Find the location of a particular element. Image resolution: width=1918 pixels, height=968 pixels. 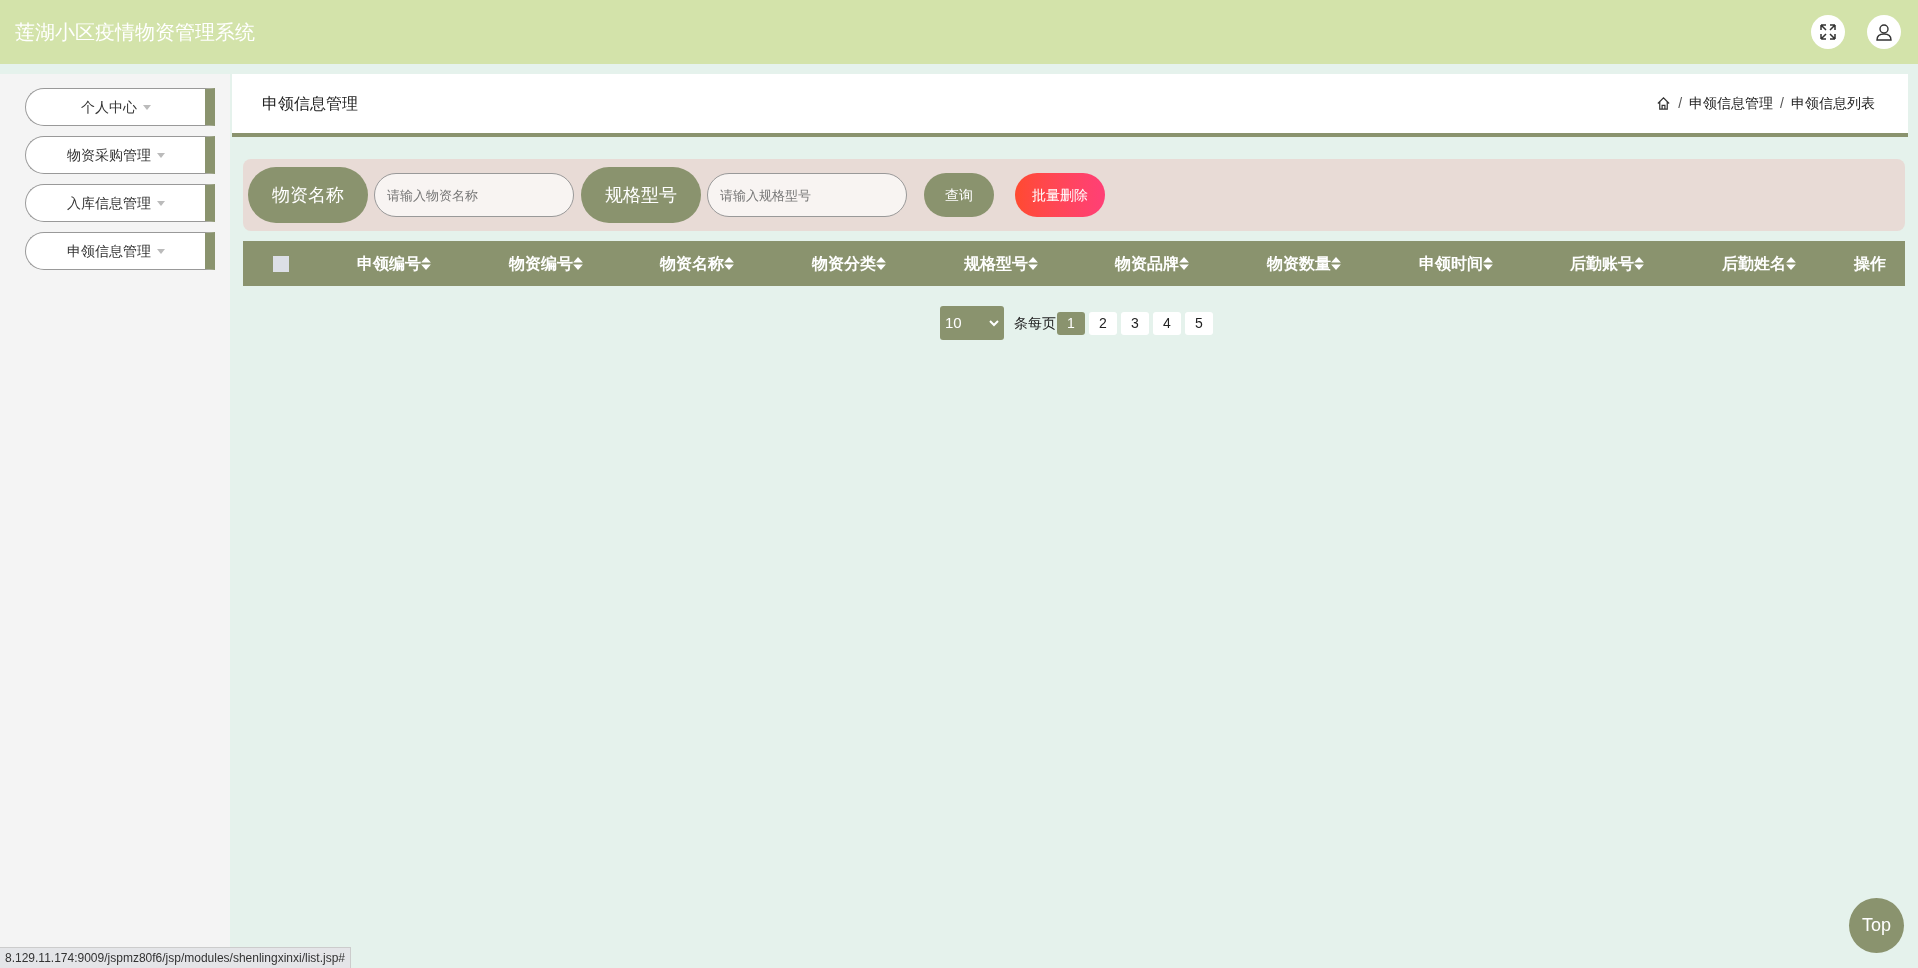

sidebar-menu-item: 物资采购管理 is located at coordinates (120, 155).